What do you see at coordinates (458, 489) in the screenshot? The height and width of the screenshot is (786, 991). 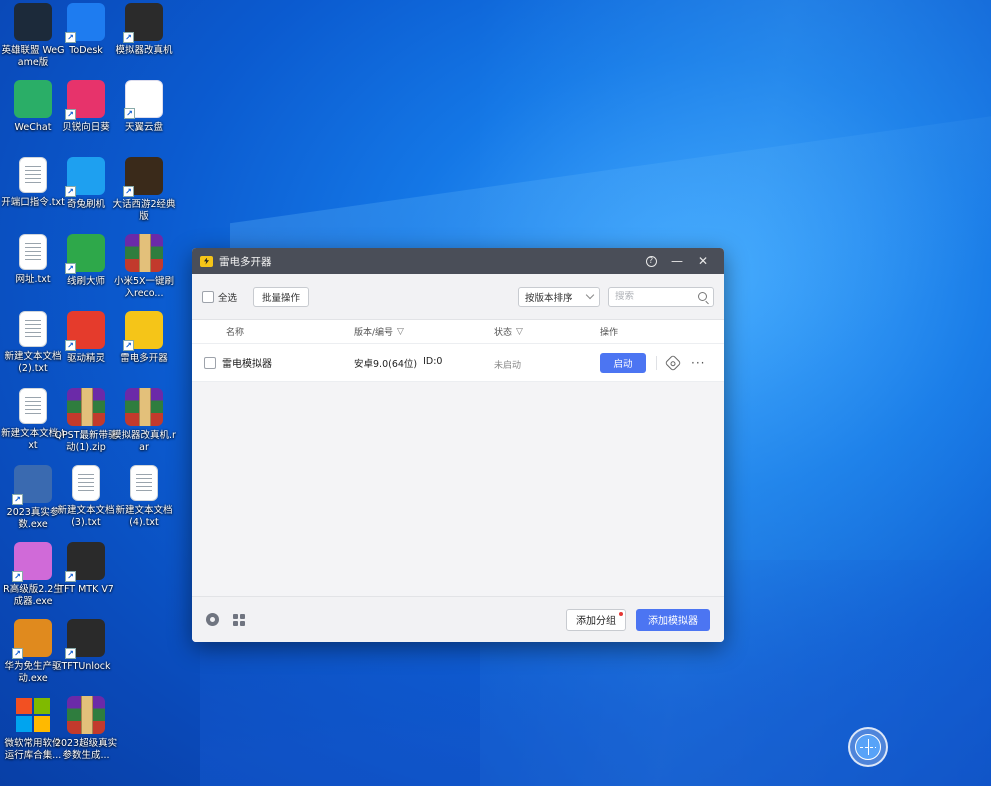 I see `list-empty-area` at bounding box center [458, 489].